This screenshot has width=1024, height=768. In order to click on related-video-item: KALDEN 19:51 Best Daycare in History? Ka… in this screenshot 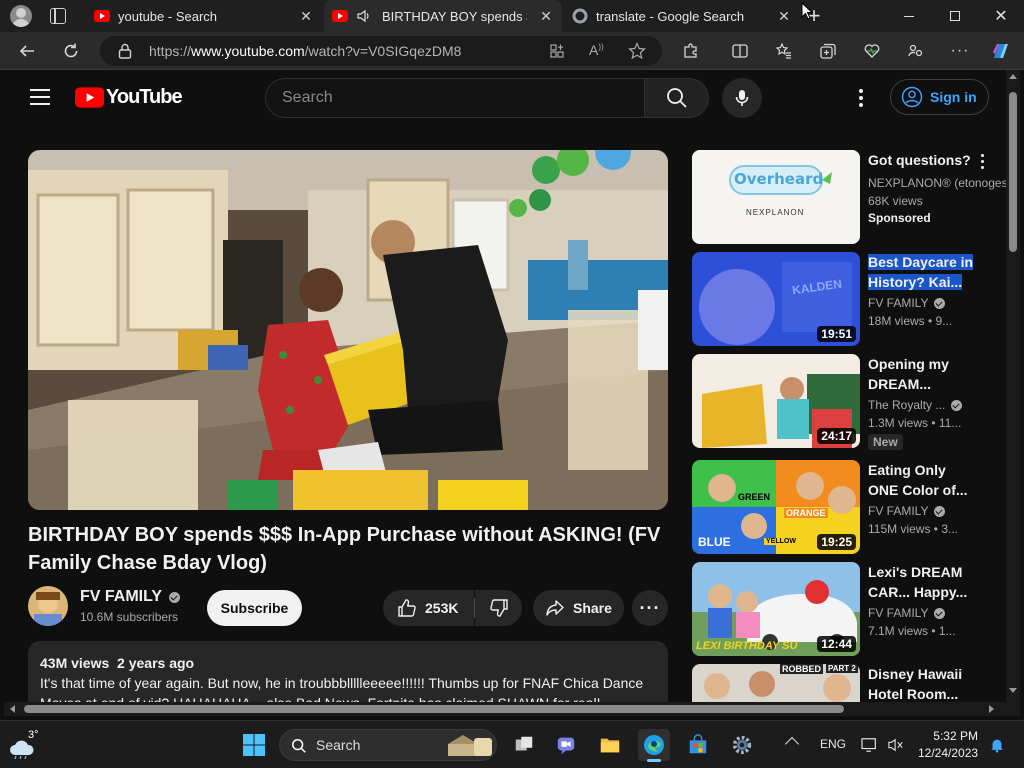, I will do `click(847, 299)`.